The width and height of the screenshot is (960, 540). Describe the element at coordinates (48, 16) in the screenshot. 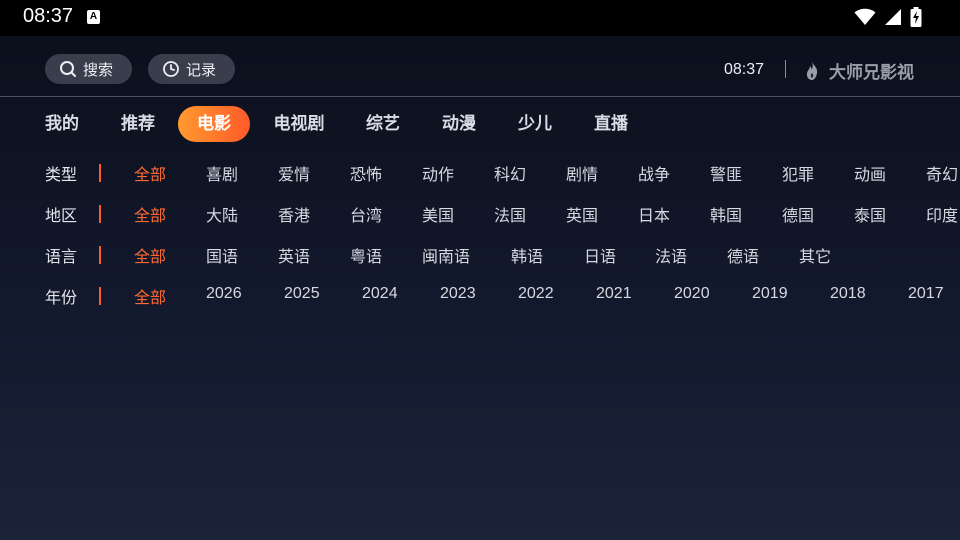

I see `status-time: 08:37` at that location.